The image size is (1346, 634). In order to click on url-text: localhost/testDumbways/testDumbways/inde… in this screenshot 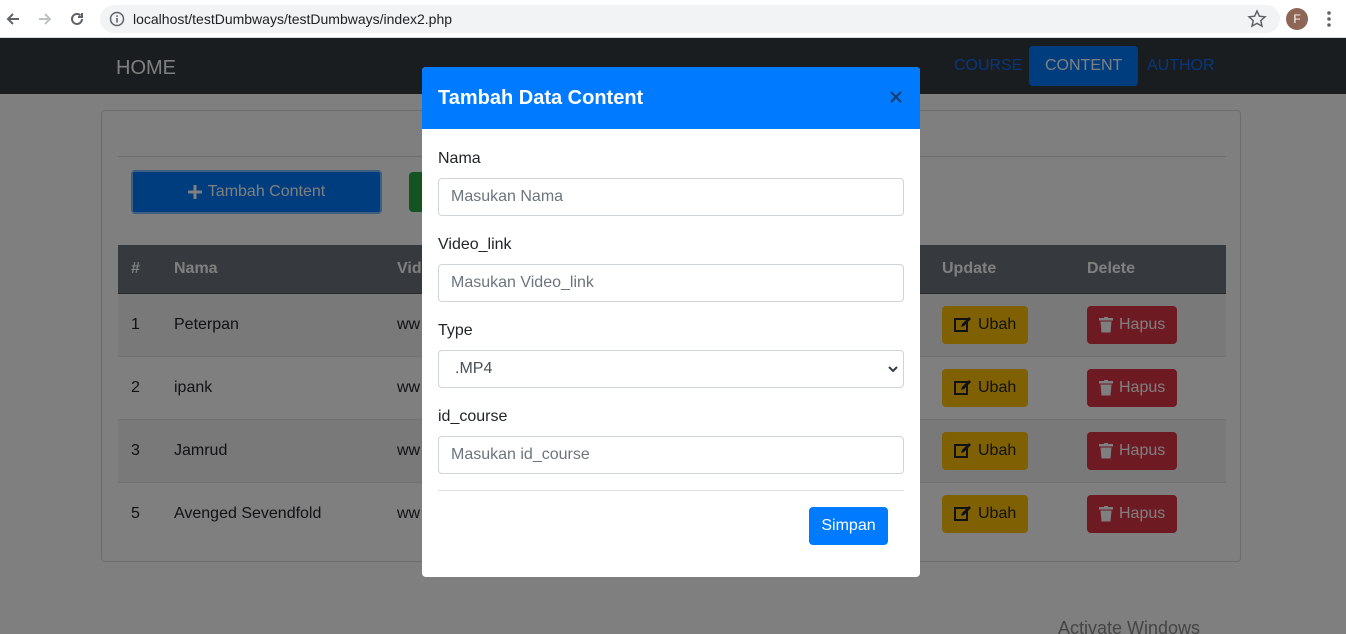, I will do `click(292, 19)`.